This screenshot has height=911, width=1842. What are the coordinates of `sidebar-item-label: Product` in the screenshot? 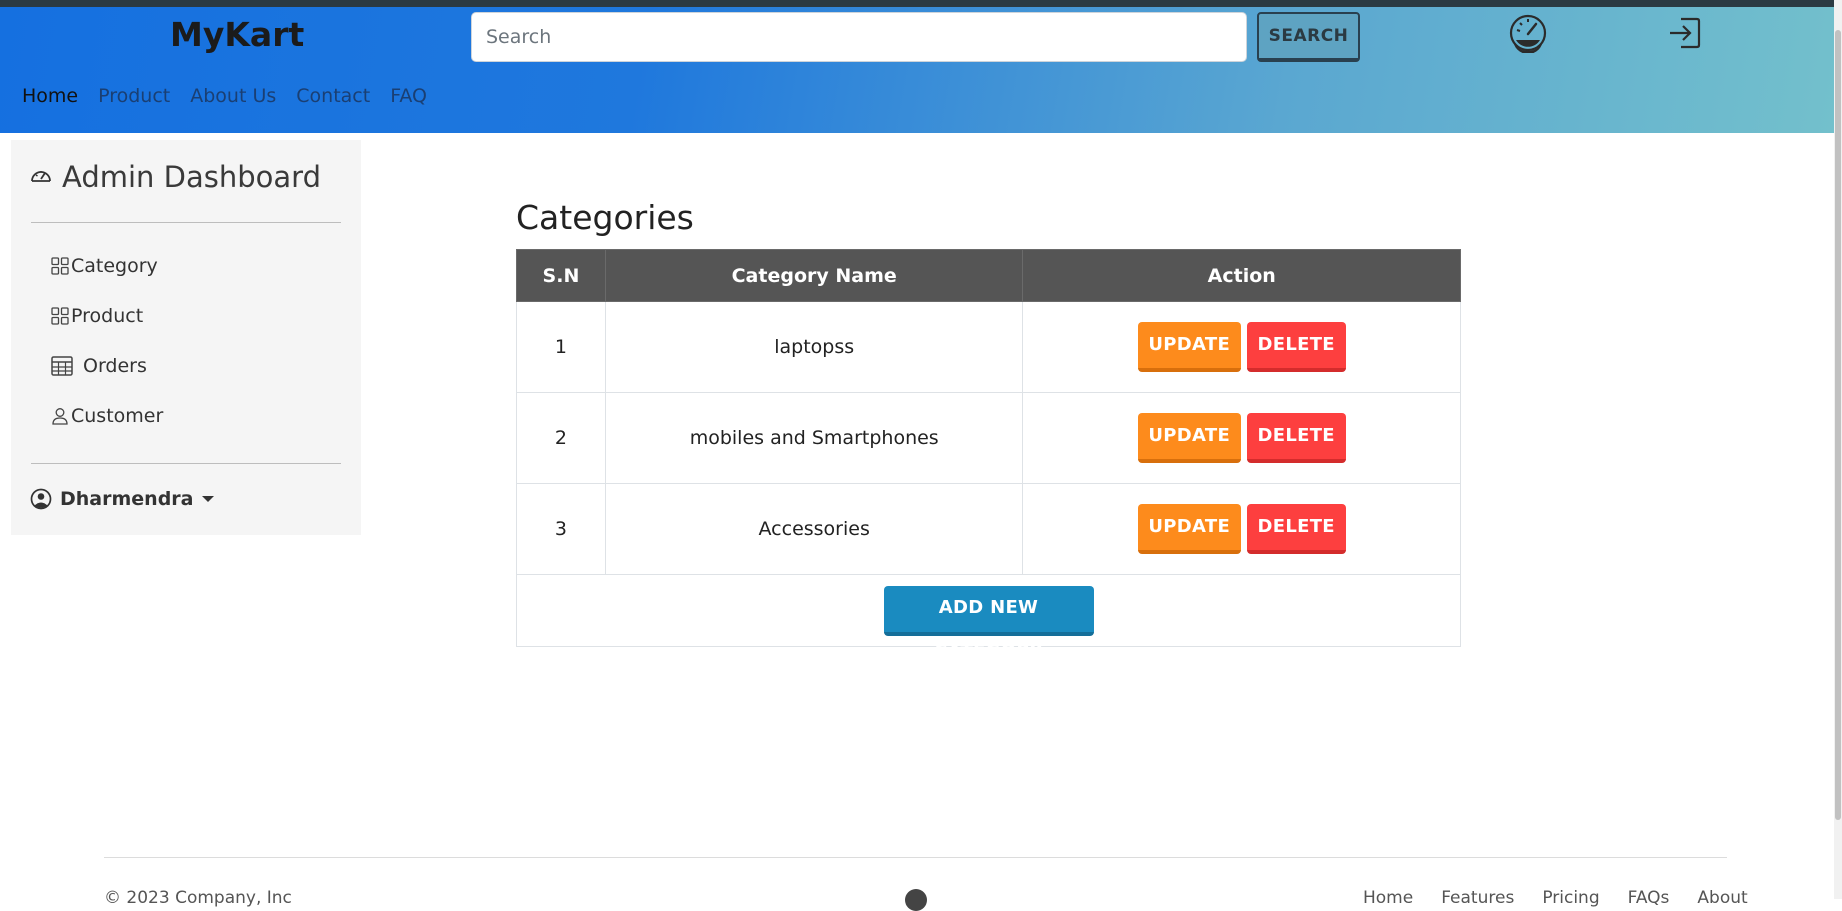 It's located at (107, 316).